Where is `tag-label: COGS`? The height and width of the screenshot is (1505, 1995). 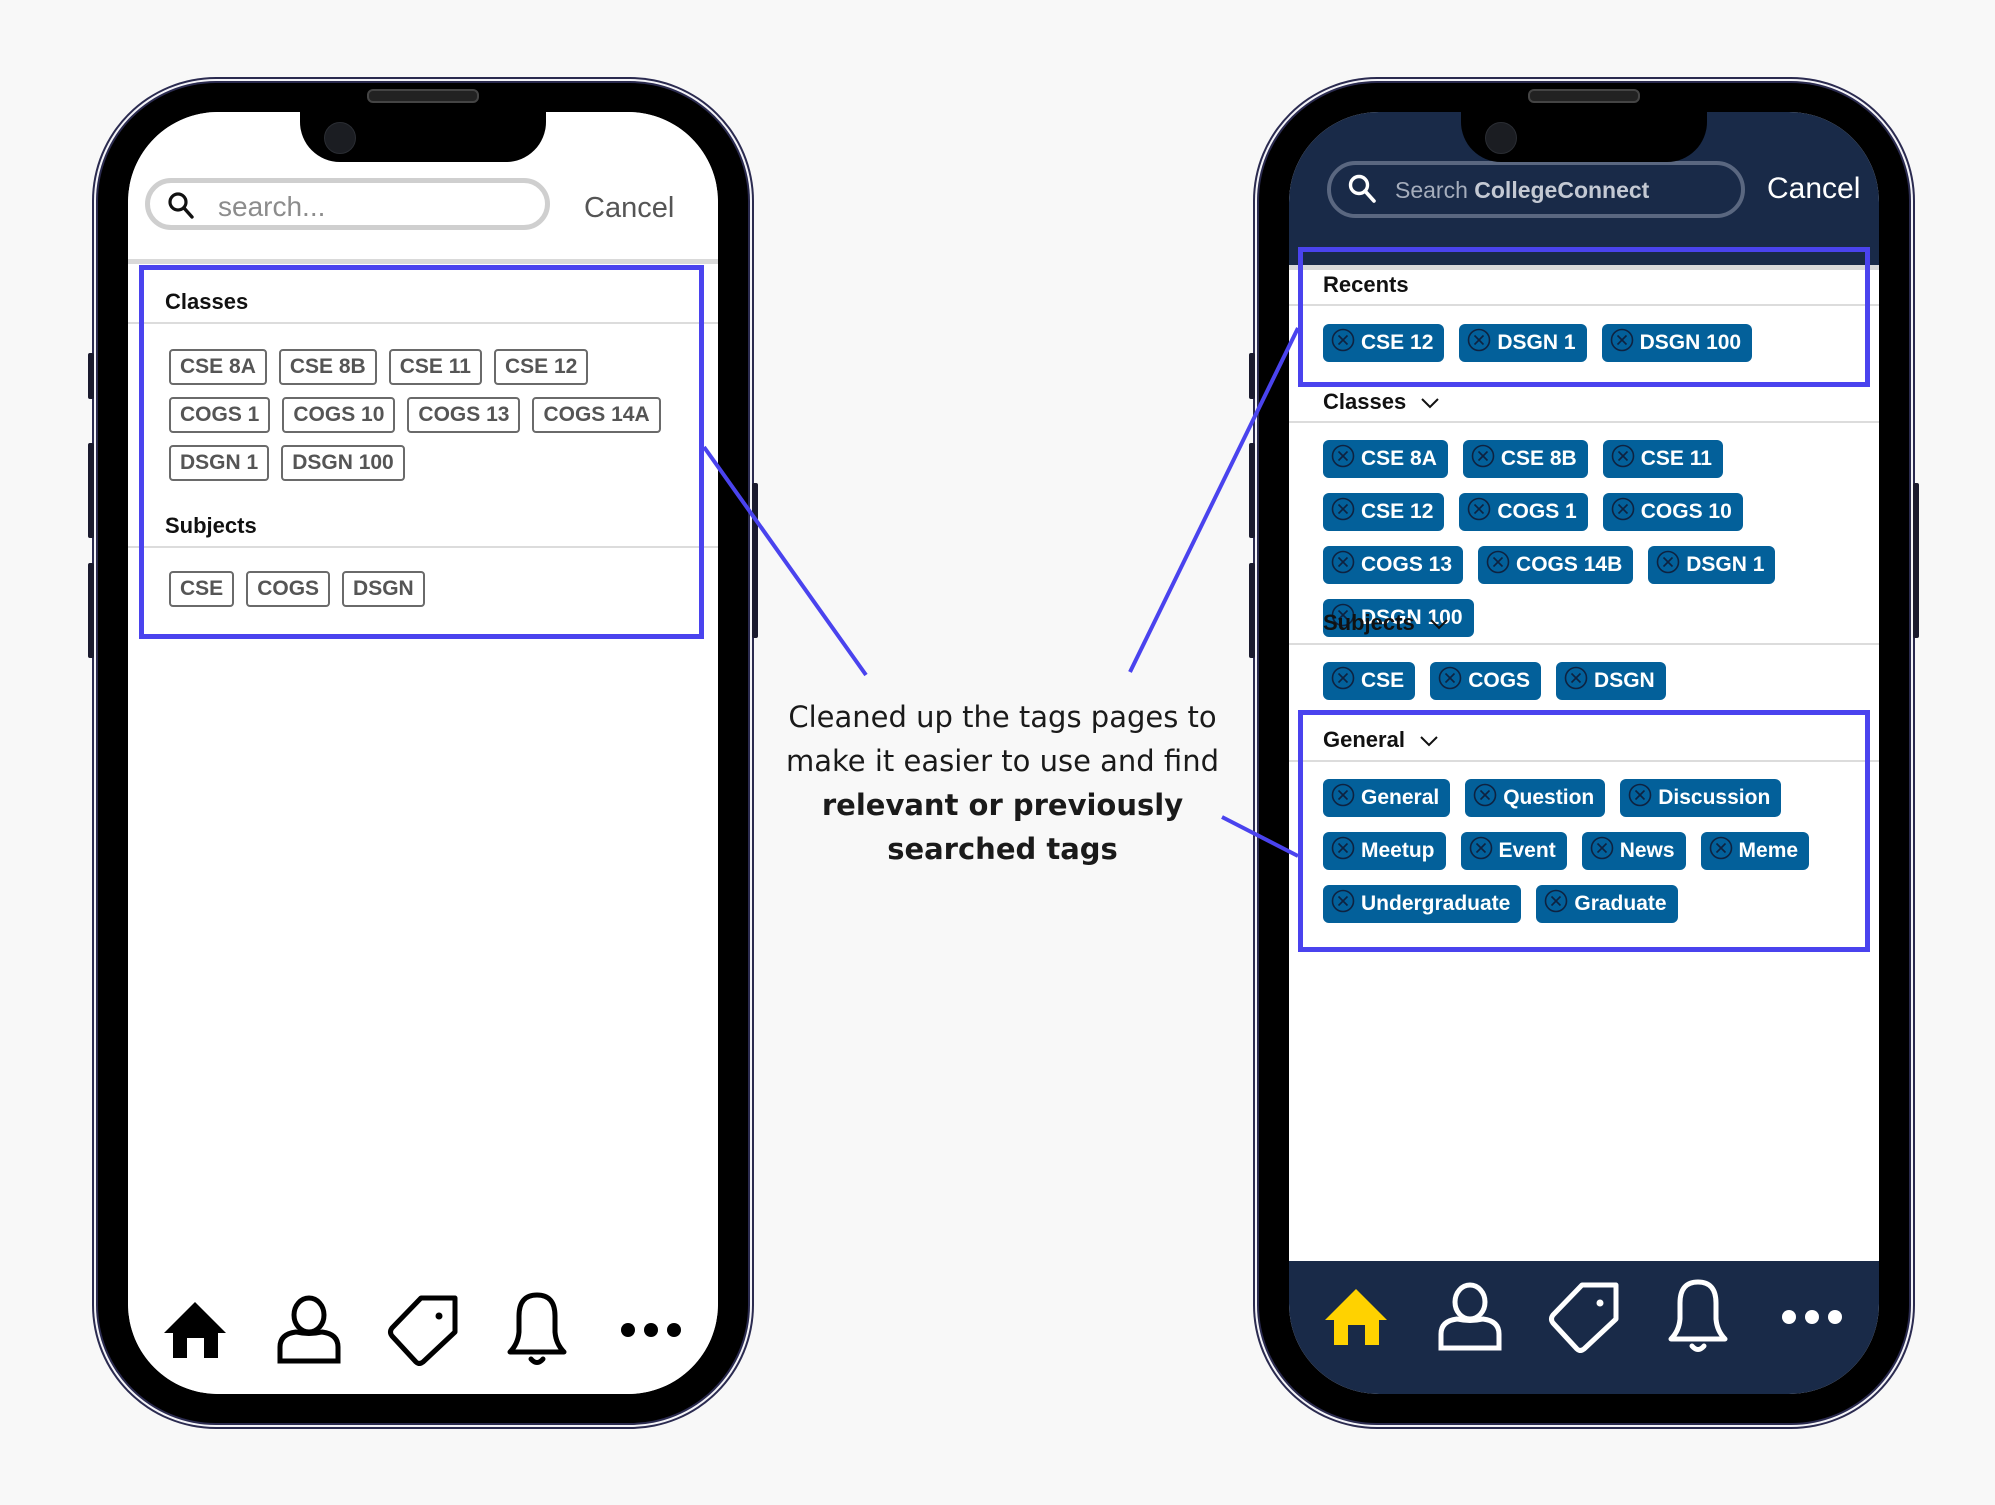
tag-label: COGS is located at coordinates (1499, 680).